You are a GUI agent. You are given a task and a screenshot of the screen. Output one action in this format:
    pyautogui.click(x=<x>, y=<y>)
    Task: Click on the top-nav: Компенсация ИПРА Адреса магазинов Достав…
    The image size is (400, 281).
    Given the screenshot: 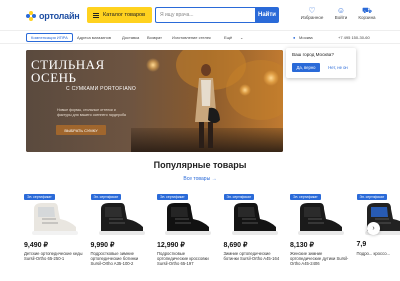 What is the action you would take?
    pyautogui.click(x=200, y=37)
    